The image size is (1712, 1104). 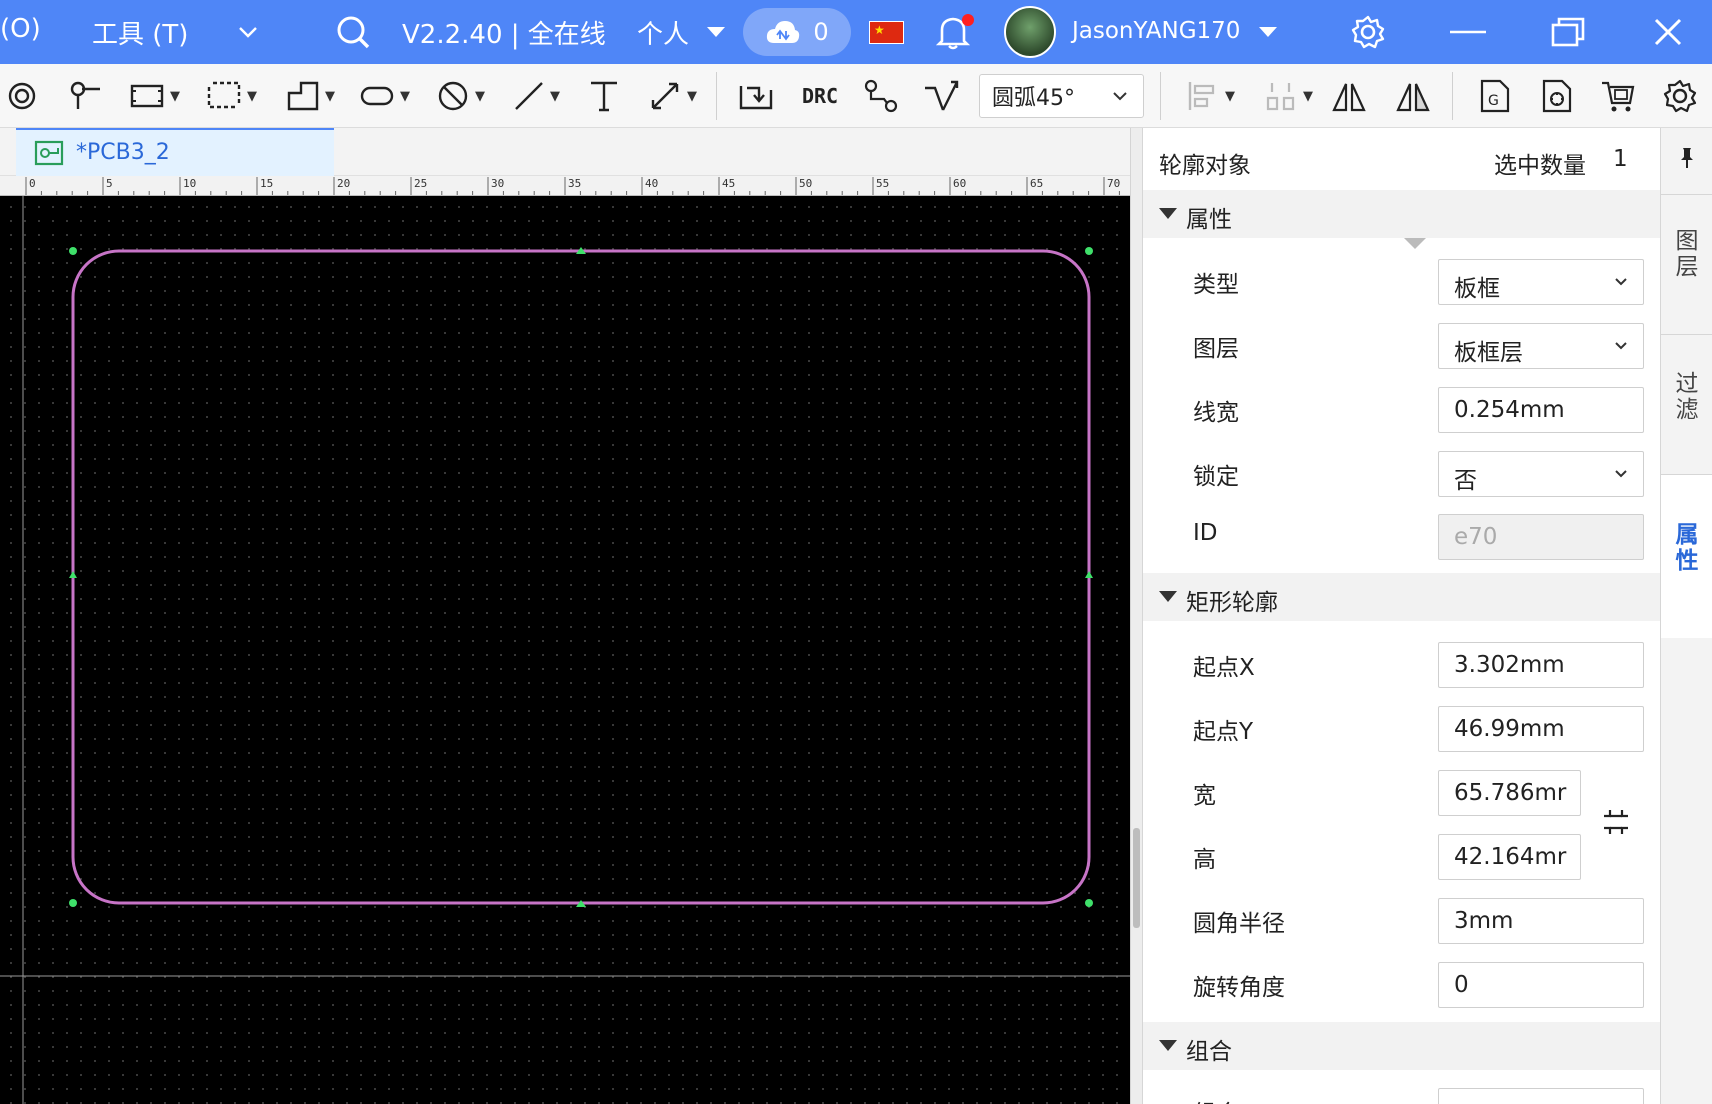 What do you see at coordinates (385, 96) in the screenshot?
I see `ellipse-tool: ▼` at bounding box center [385, 96].